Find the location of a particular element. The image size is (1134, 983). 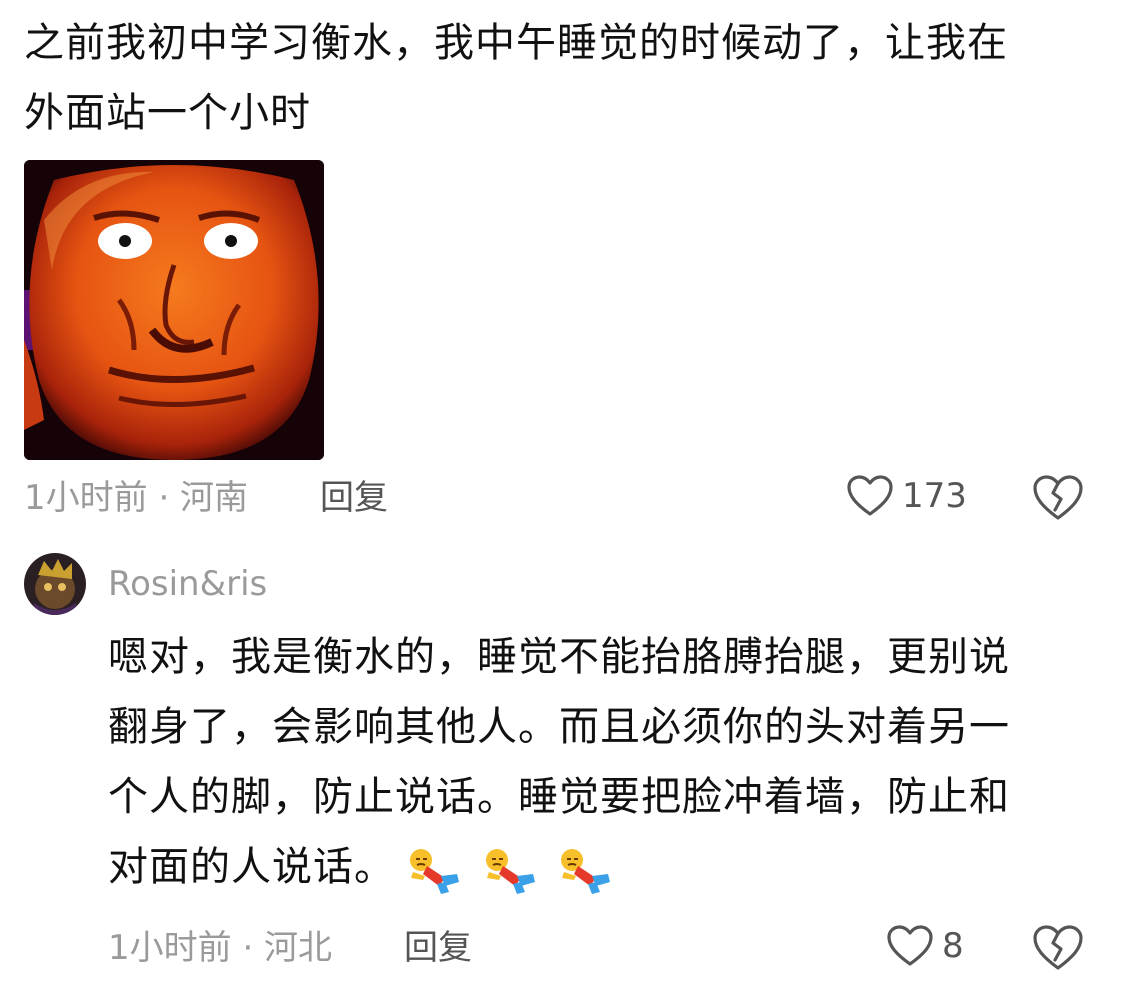

comment-1-dislike-button is located at coordinates (1058, 498).